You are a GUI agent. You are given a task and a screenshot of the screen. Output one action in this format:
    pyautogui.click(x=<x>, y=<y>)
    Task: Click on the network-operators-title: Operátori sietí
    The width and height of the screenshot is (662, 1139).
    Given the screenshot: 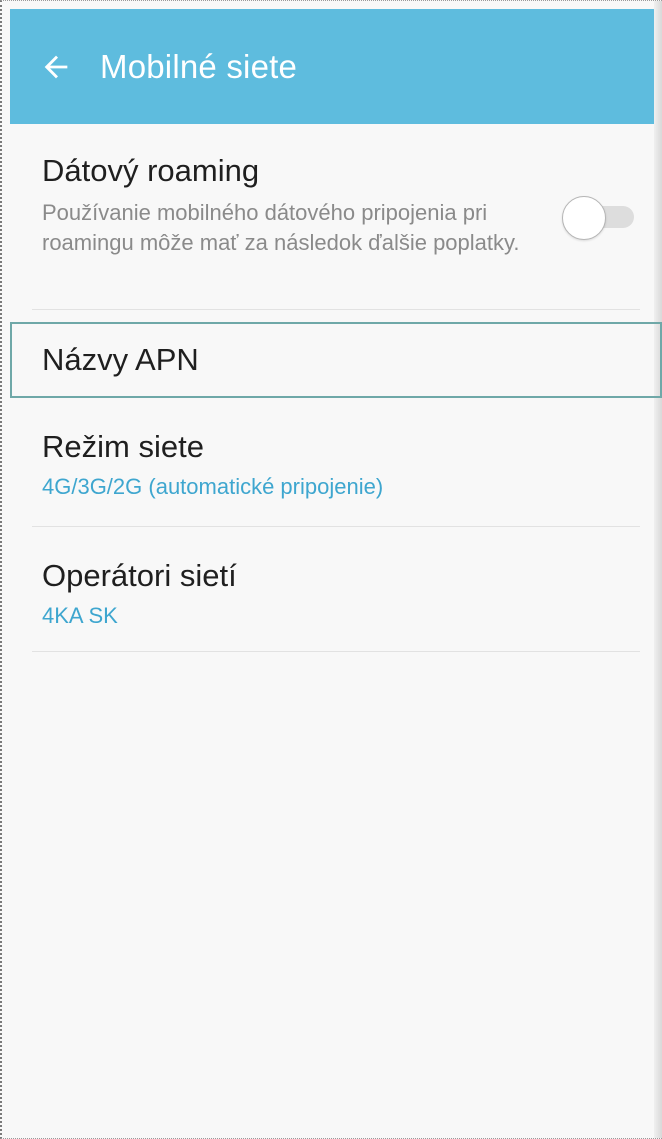 What is the action you would take?
    pyautogui.click(x=139, y=575)
    